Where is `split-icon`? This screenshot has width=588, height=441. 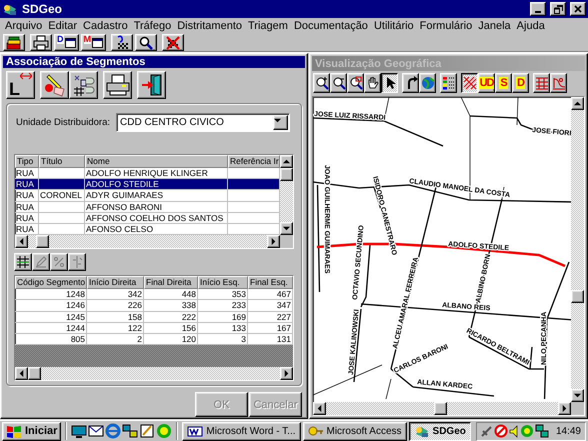 split-icon is located at coordinates (77, 262).